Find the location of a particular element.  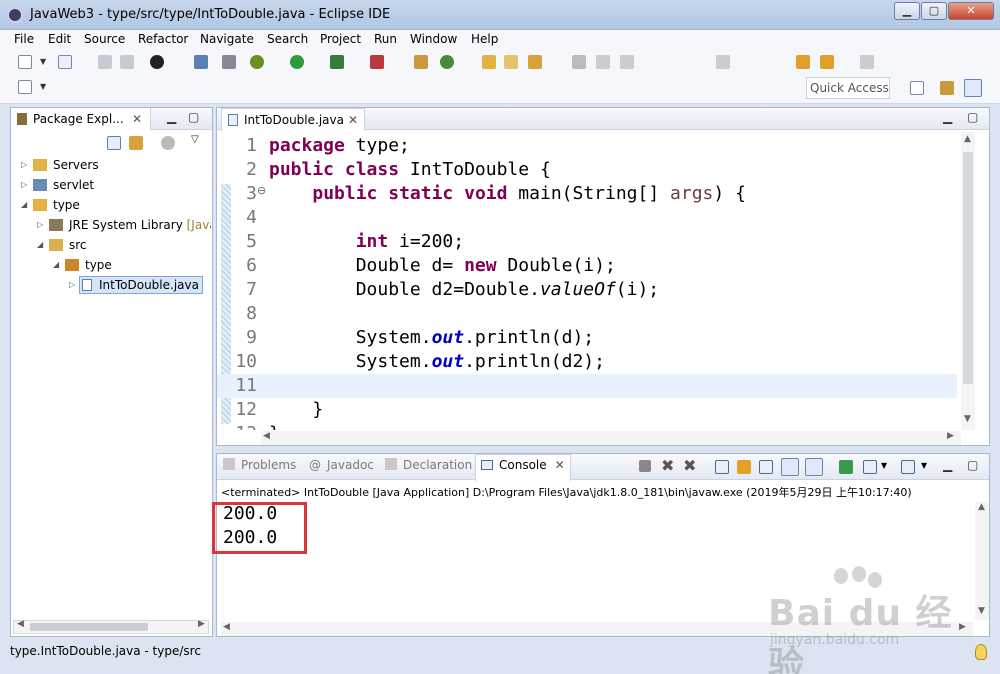

menu-search: Search is located at coordinates (287, 39).